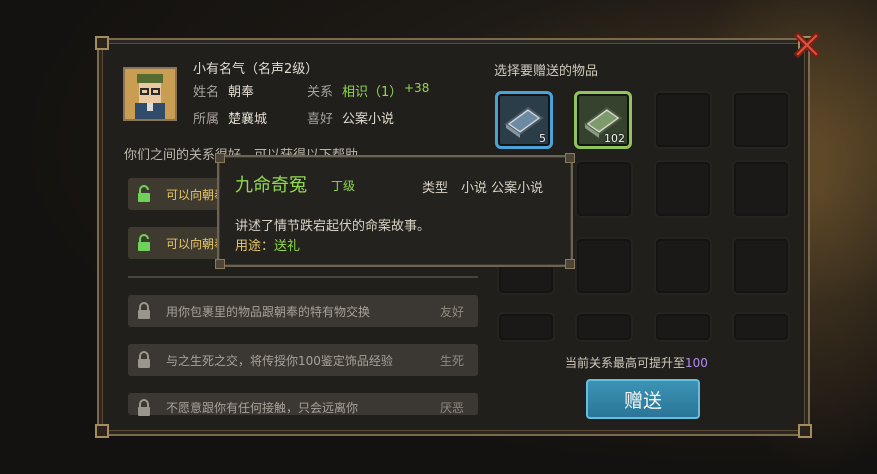 The width and height of the screenshot is (877, 474). I want to click on npc-name: 朝奉, so click(241, 92).